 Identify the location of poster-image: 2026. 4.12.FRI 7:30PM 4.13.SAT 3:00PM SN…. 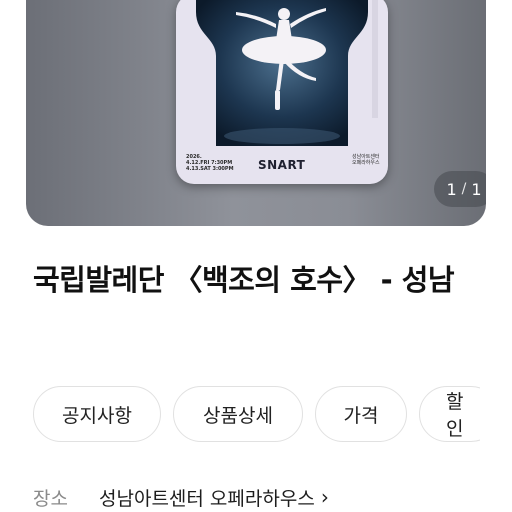
(282, 92).